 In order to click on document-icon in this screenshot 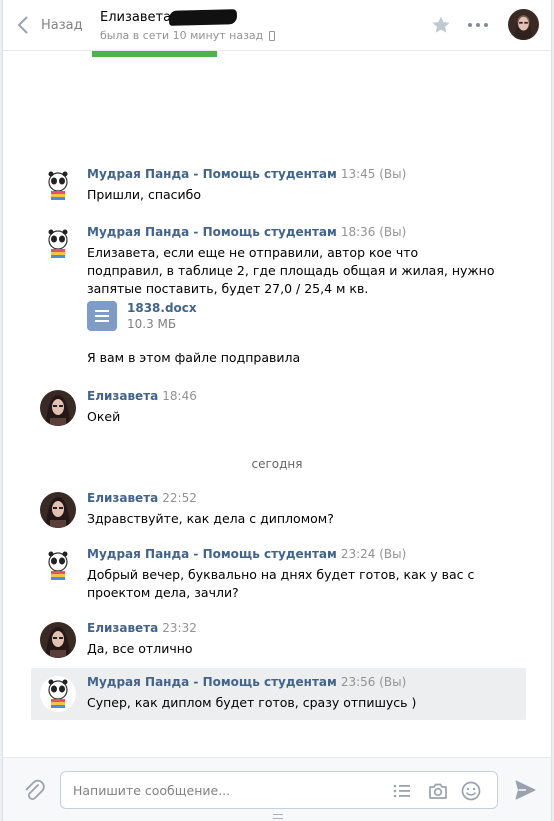, I will do `click(102, 316)`.